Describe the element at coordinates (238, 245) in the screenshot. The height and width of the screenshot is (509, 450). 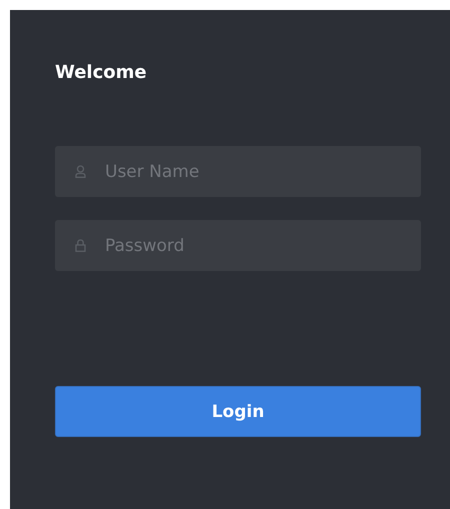
I see `password-field: Password` at that location.